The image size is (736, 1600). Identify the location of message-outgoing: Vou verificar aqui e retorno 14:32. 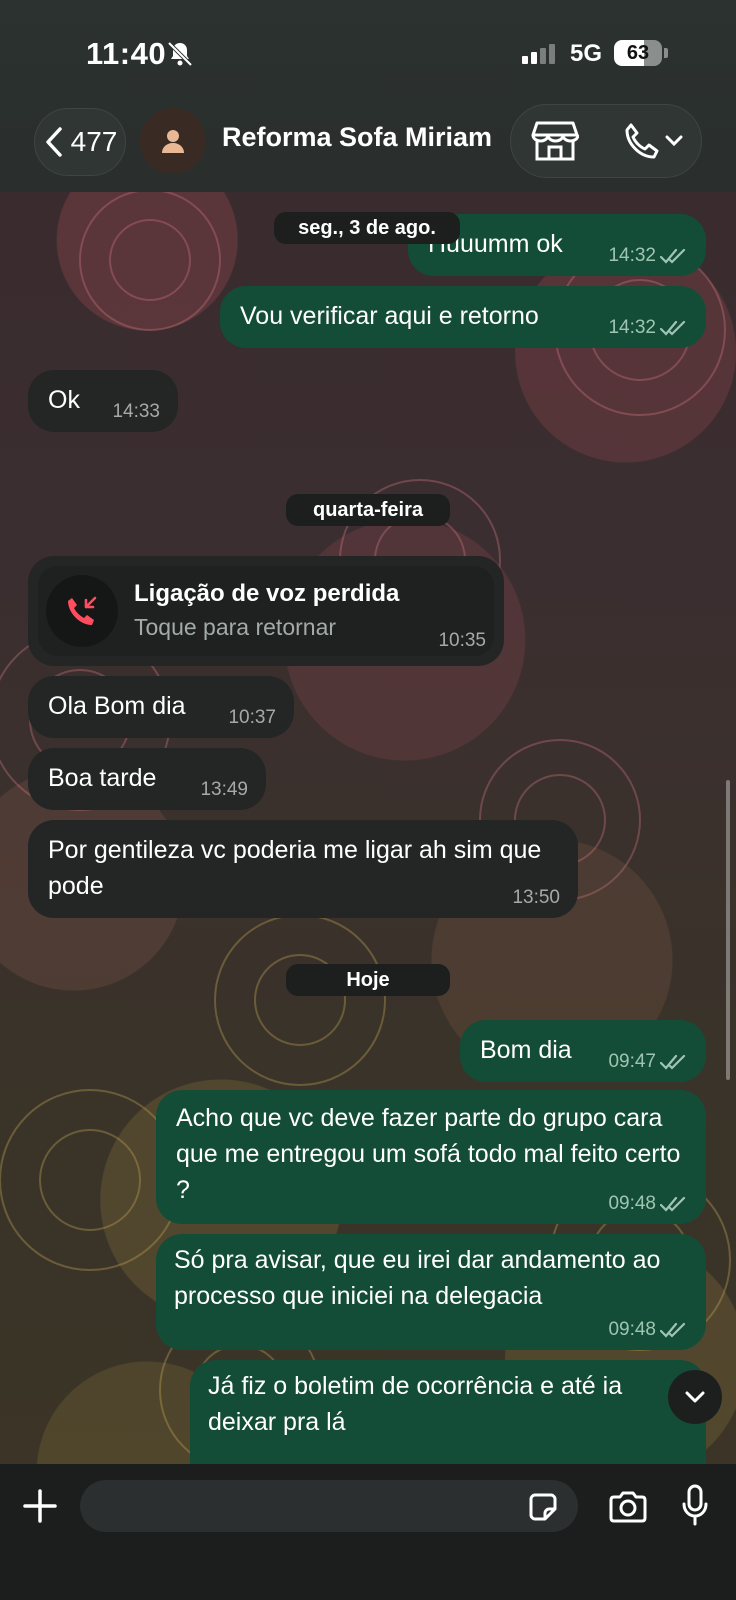
(463, 317).